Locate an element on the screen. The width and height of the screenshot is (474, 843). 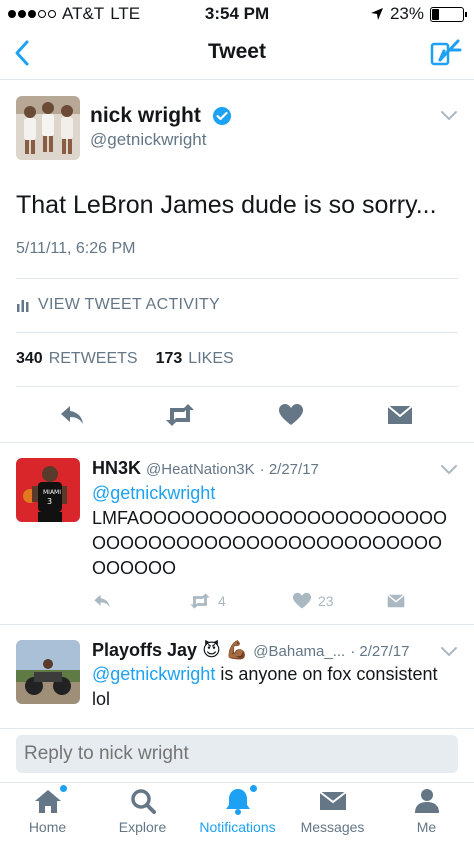
tab-messages: Messages is located at coordinates (332, 811).